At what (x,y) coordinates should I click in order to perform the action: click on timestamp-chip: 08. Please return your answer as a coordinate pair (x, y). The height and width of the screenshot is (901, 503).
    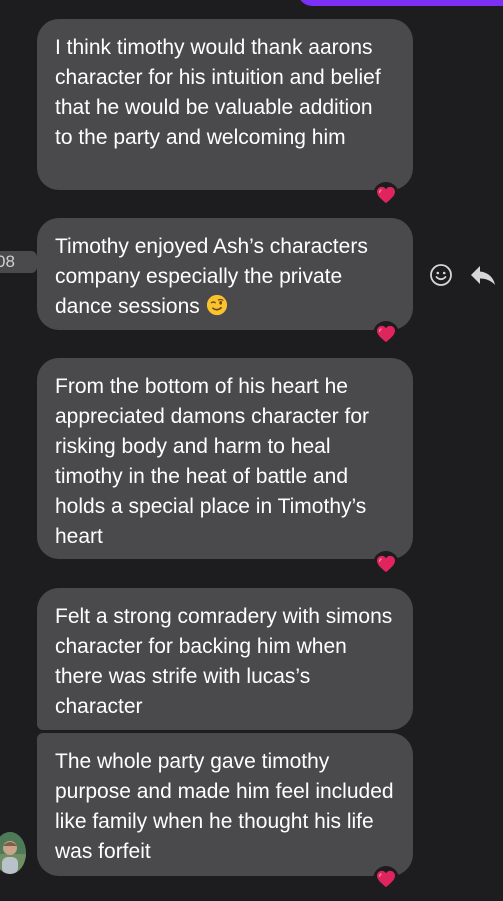
    Looking at the image, I should click on (18, 262).